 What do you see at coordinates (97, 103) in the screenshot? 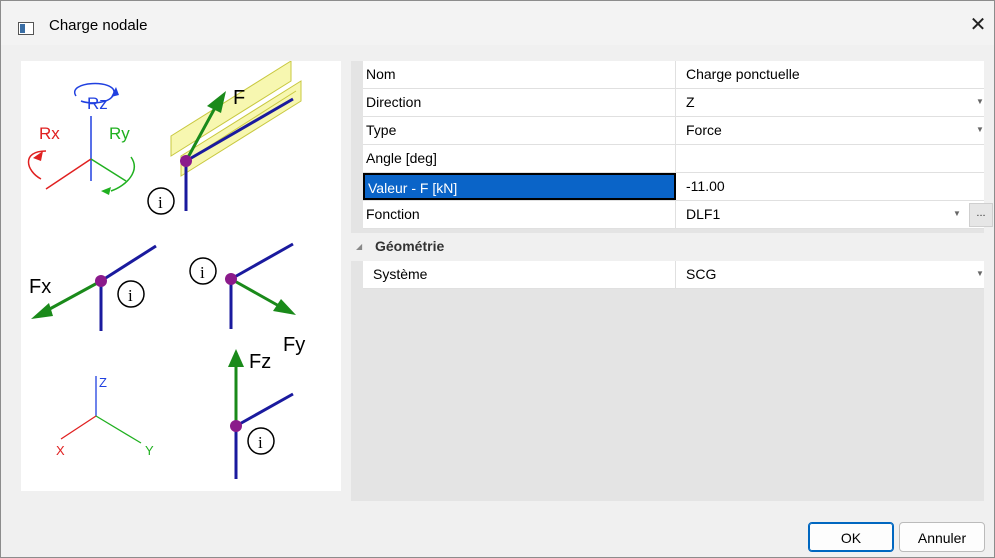
I see `rz-label: Rz` at bounding box center [97, 103].